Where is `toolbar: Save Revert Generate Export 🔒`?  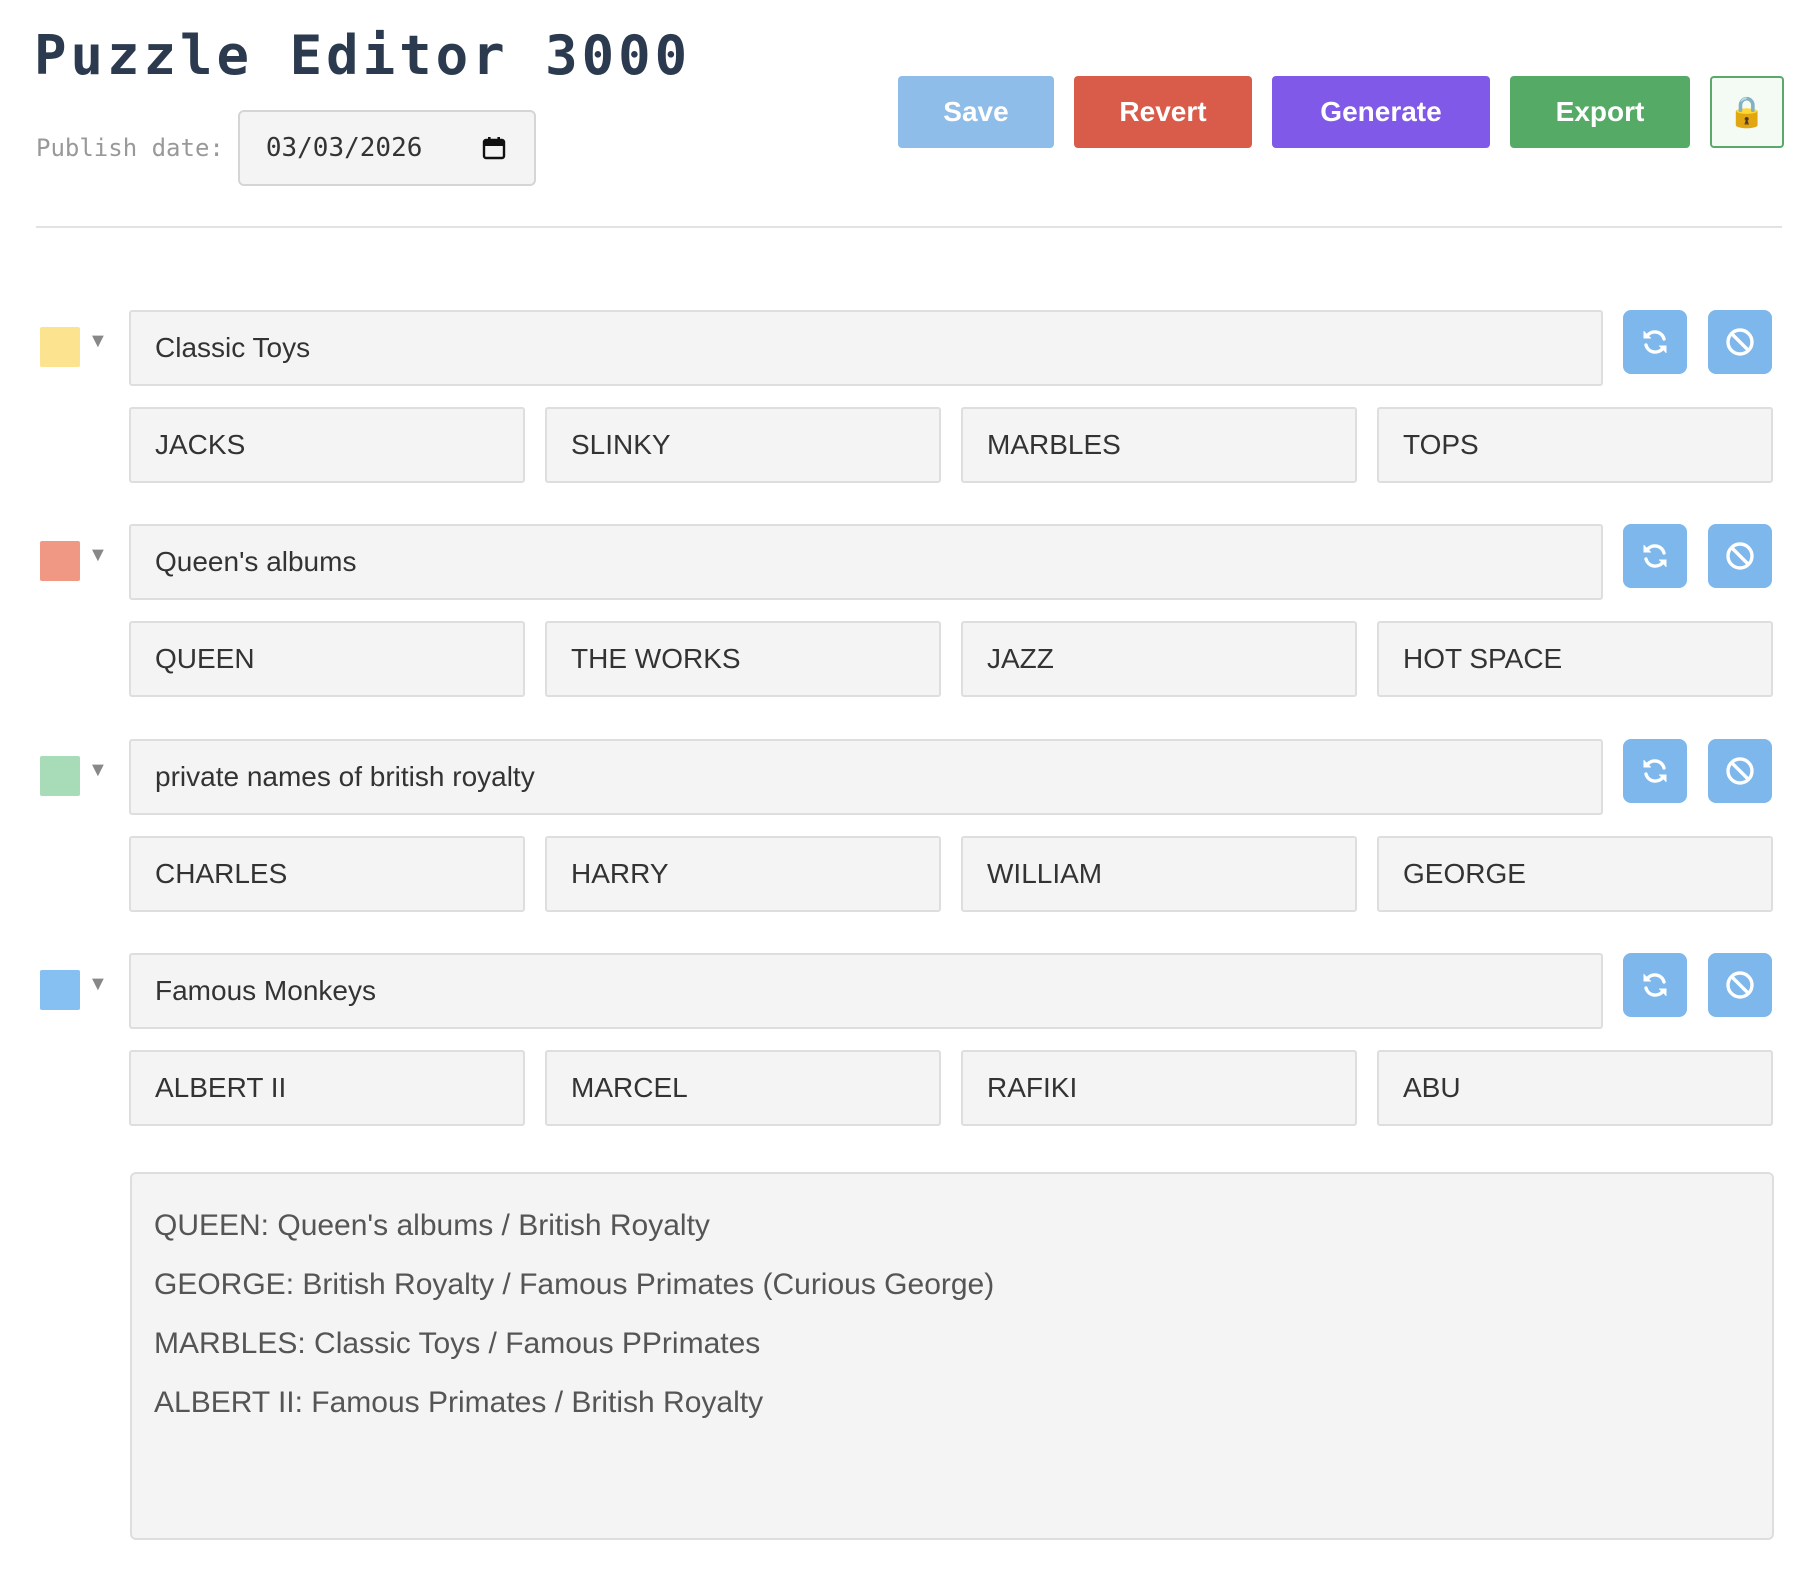 toolbar: Save Revert Generate Export 🔒 is located at coordinates (1341, 112).